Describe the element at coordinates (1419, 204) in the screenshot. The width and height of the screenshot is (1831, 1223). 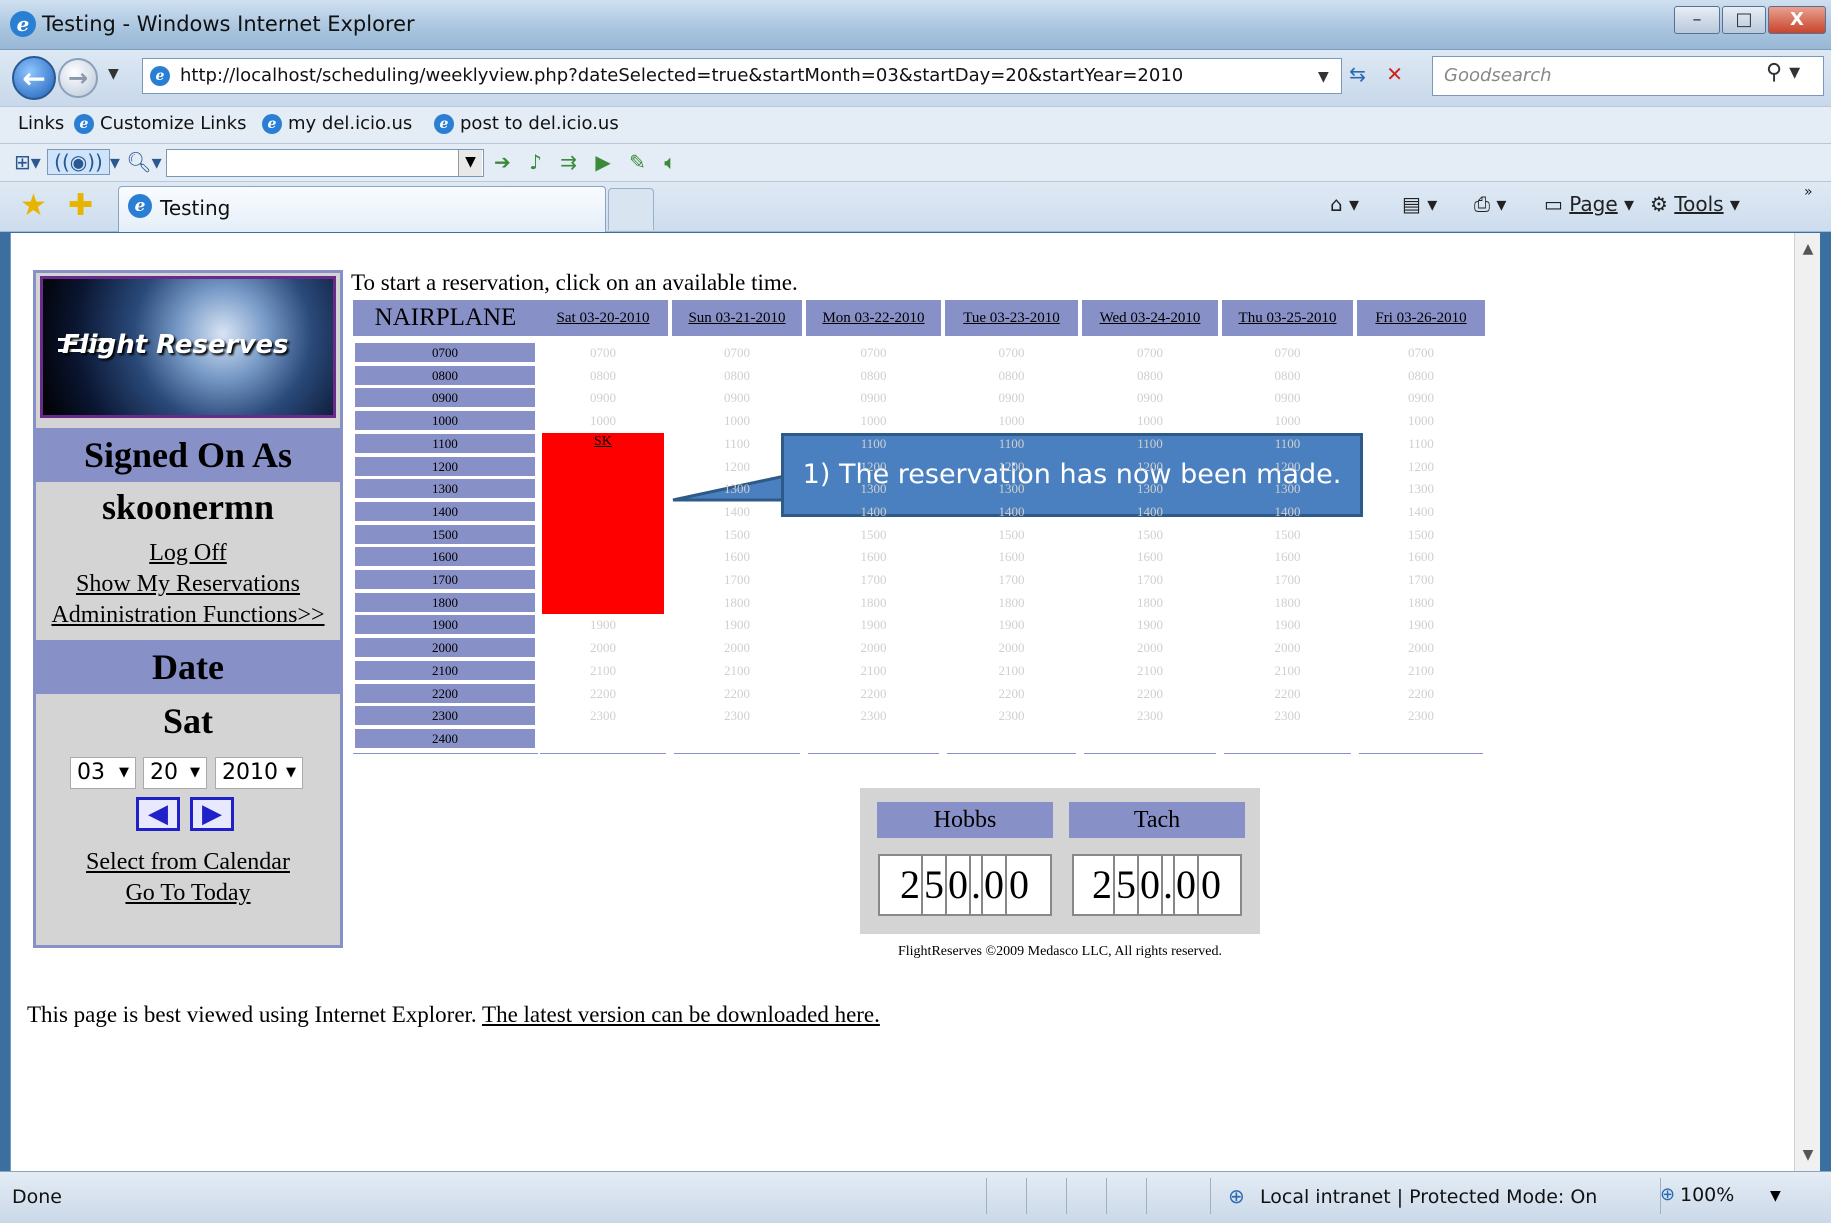
I see `feeds-icon: ▤ ▾` at that location.